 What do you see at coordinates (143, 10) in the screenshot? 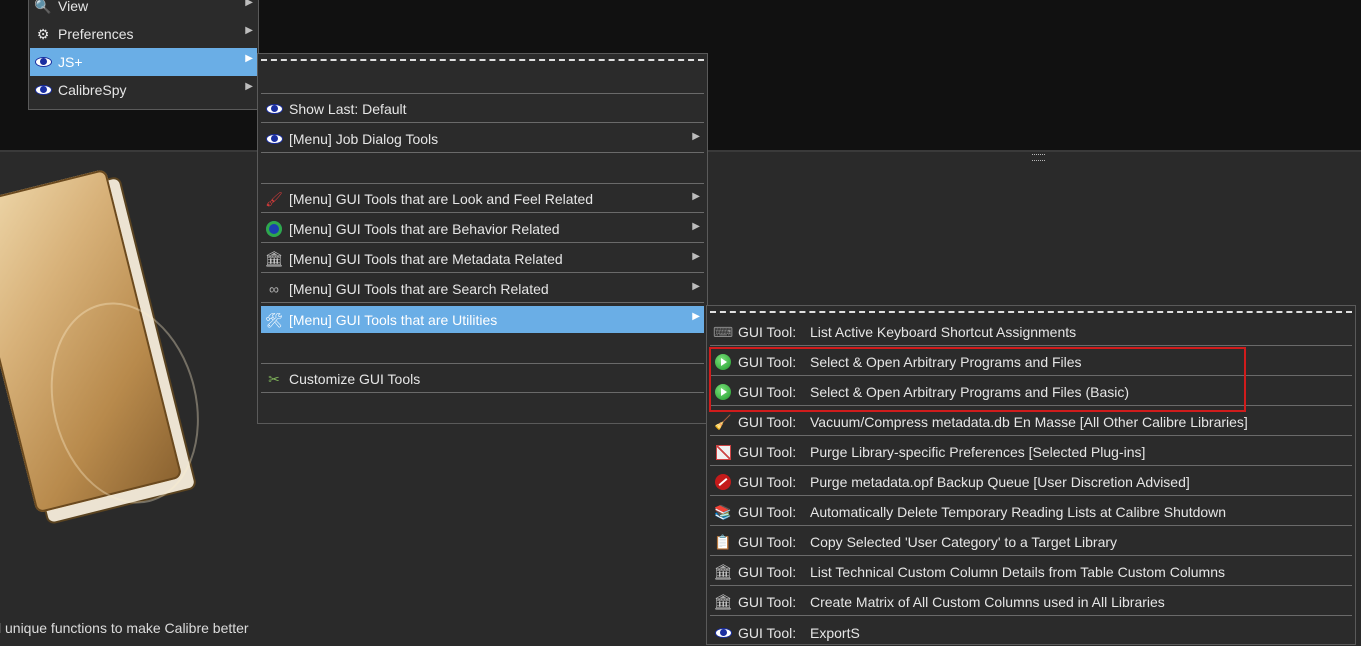
I see `menu-item-view: 🔍 View ▶` at bounding box center [143, 10].